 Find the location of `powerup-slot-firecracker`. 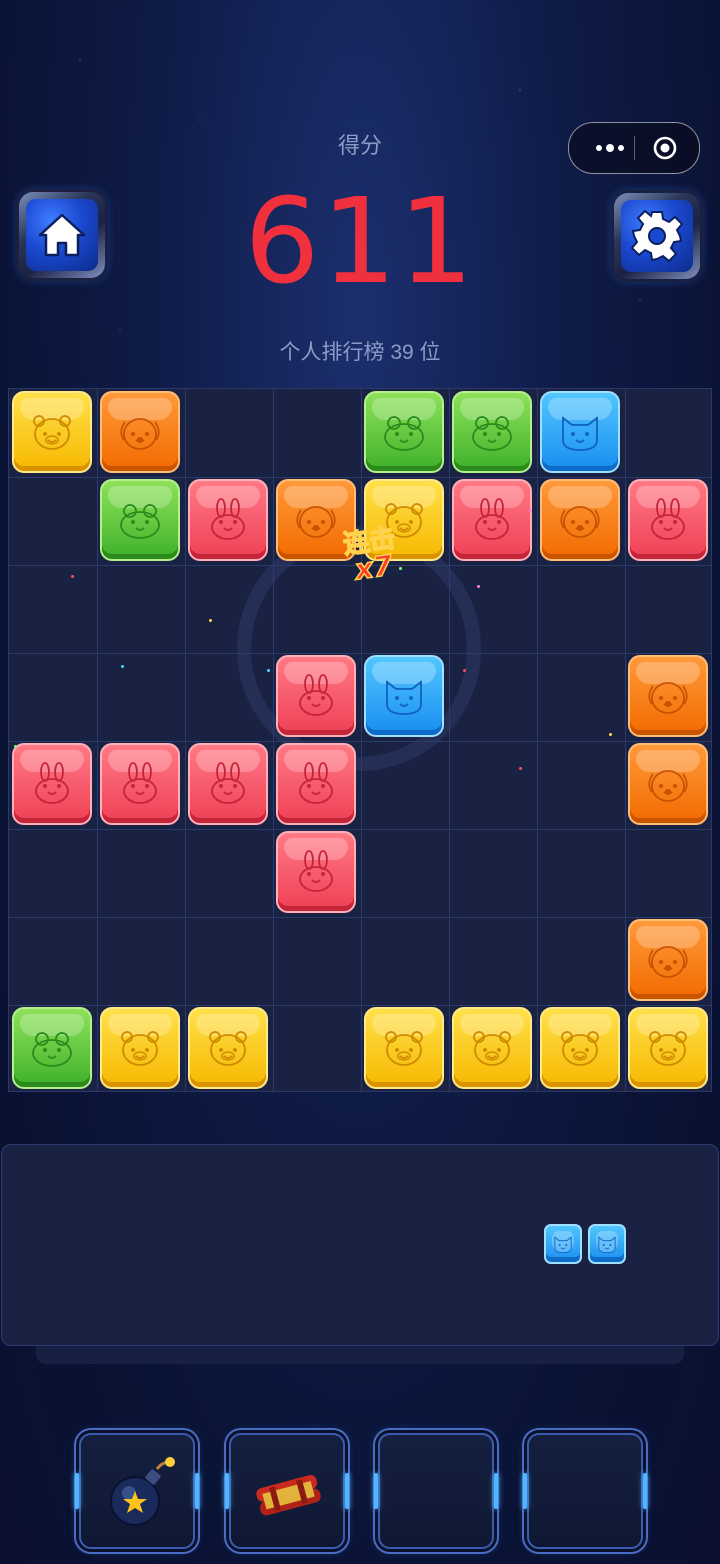

powerup-slot-firecracker is located at coordinates (287, 1491).